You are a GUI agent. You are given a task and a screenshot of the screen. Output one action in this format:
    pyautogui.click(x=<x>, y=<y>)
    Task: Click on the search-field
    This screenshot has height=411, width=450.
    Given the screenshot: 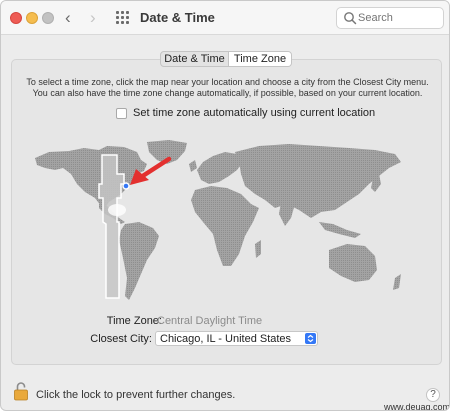 What is the action you would take?
    pyautogui.click(x=390, y=18)
    